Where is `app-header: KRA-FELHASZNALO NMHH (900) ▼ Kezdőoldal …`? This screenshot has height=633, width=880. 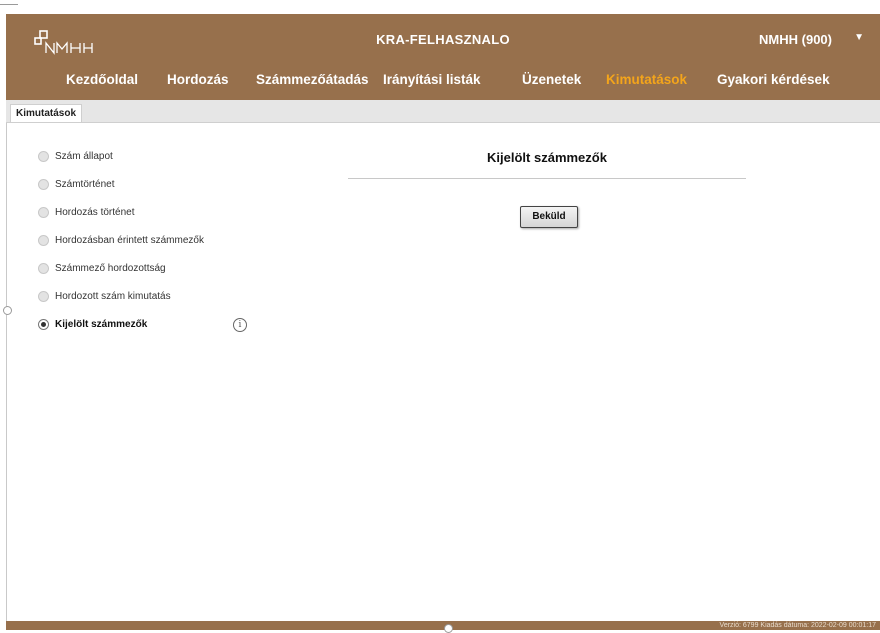 app-header: KRA-FELHASZNALO NMHH (900) ▼ Kezdőoldal … is located at coordinates (443, 57).